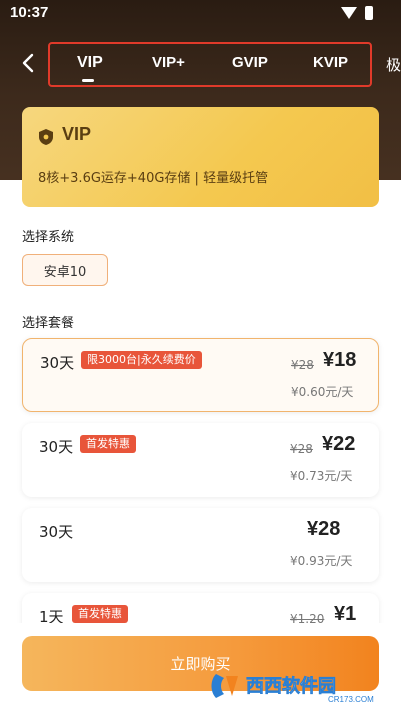 The width and height of the screenshot is (401, 713). Describe the element at coordinates (200, 545) in the screenshot. I see `plan-card: 30天 ¥28 ¥0.93元/天` at that location.